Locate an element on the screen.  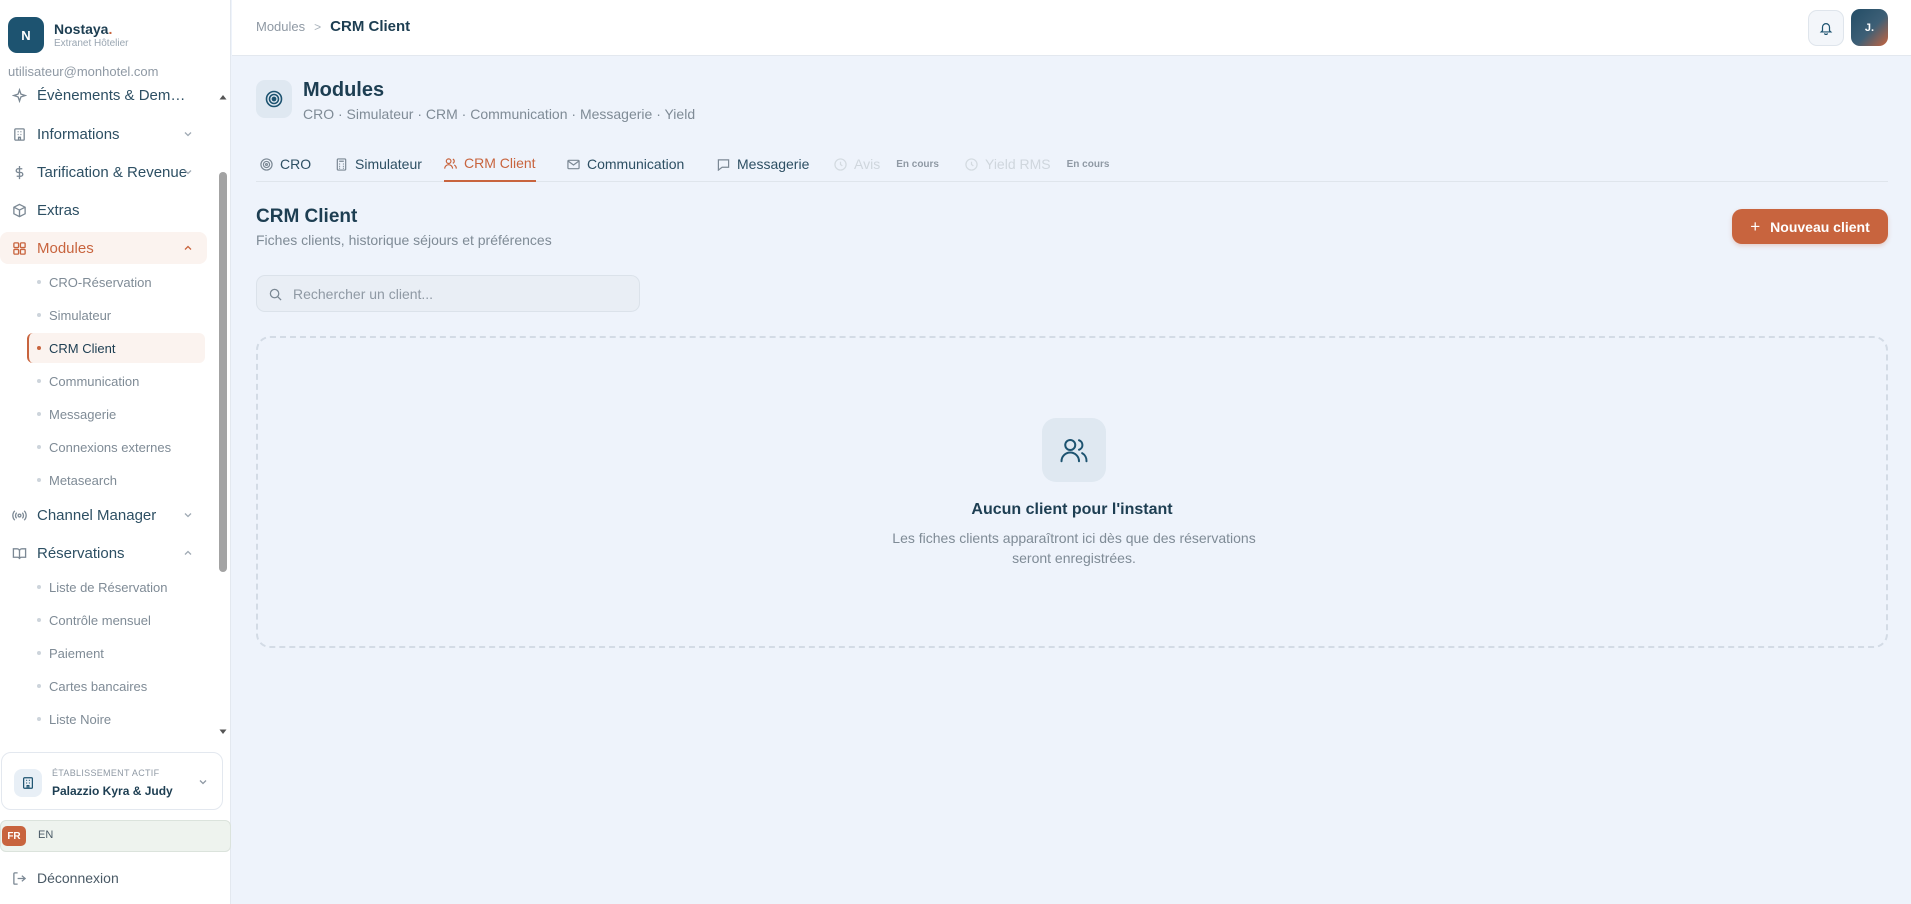
tab-simulateur: Simulateur is located at coordinates (378, 164).